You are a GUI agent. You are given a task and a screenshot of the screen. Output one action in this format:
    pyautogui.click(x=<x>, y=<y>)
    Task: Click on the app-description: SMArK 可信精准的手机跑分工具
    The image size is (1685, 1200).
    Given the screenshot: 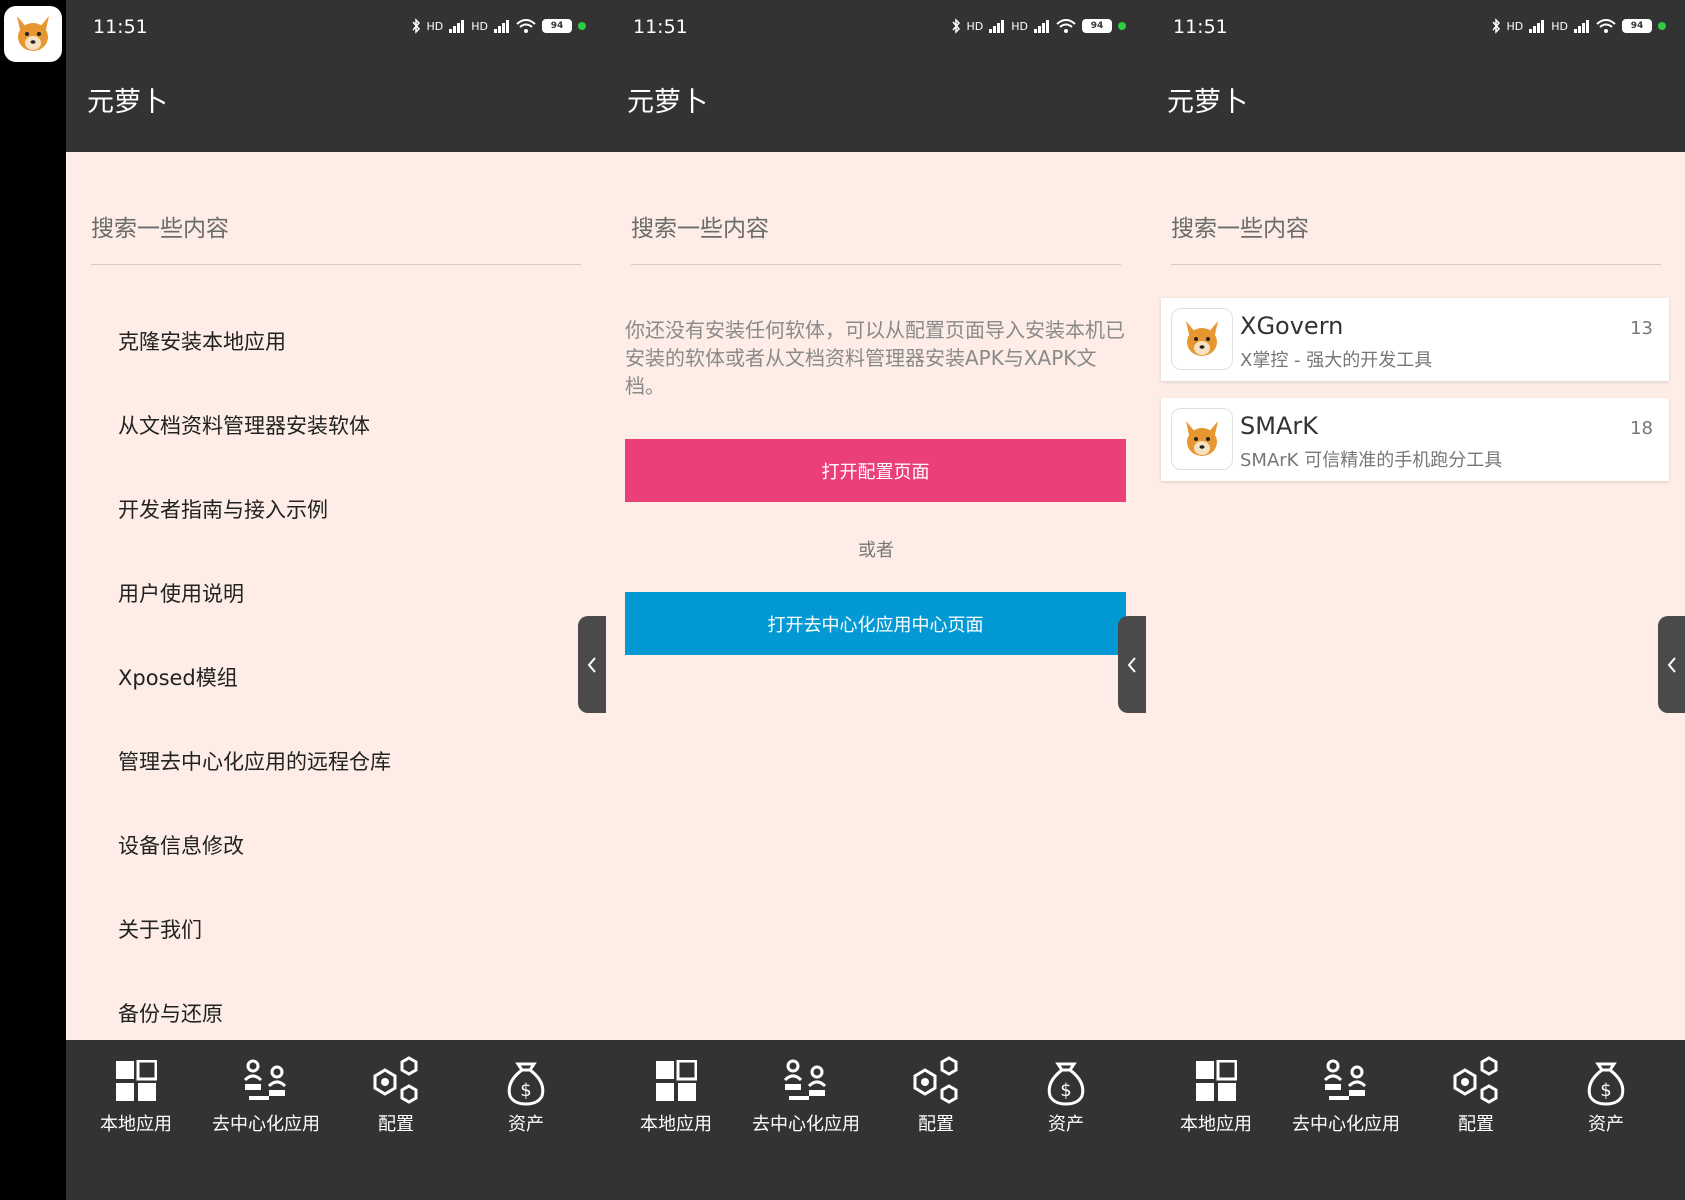 What is the action you would take?
    pyautogui.click(x=1371, y=460)
    